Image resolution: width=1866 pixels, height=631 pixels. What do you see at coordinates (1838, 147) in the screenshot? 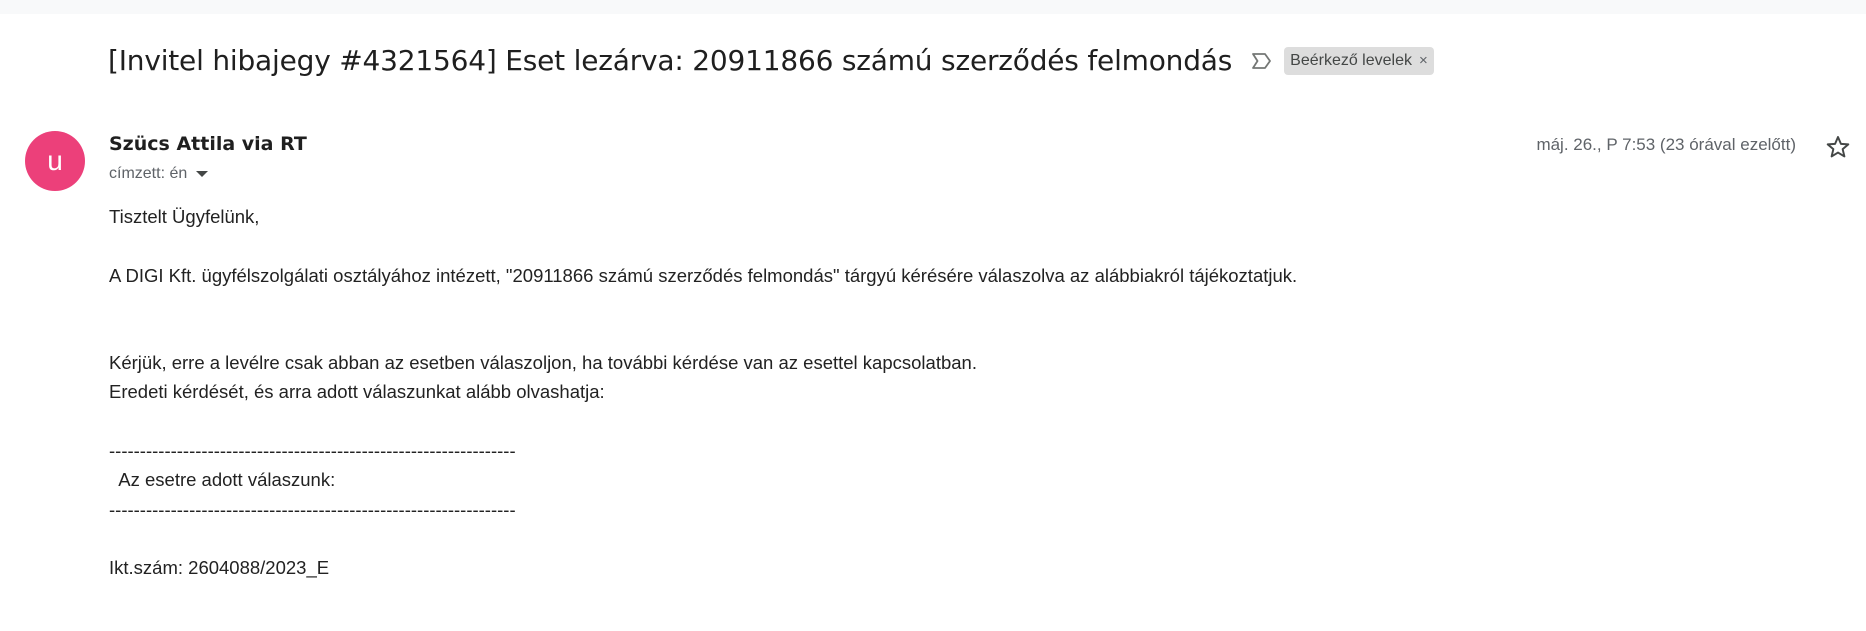
I see `star-icon` at bounding box center [1838, 147].